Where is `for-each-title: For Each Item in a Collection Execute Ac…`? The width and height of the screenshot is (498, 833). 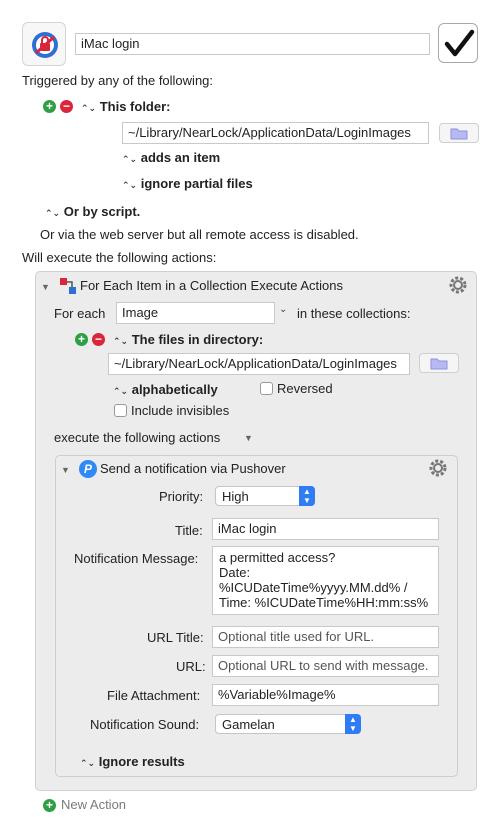 for-each-title: For Each Item in a Collection Execute Ac… is located at coordinates (212, 285).